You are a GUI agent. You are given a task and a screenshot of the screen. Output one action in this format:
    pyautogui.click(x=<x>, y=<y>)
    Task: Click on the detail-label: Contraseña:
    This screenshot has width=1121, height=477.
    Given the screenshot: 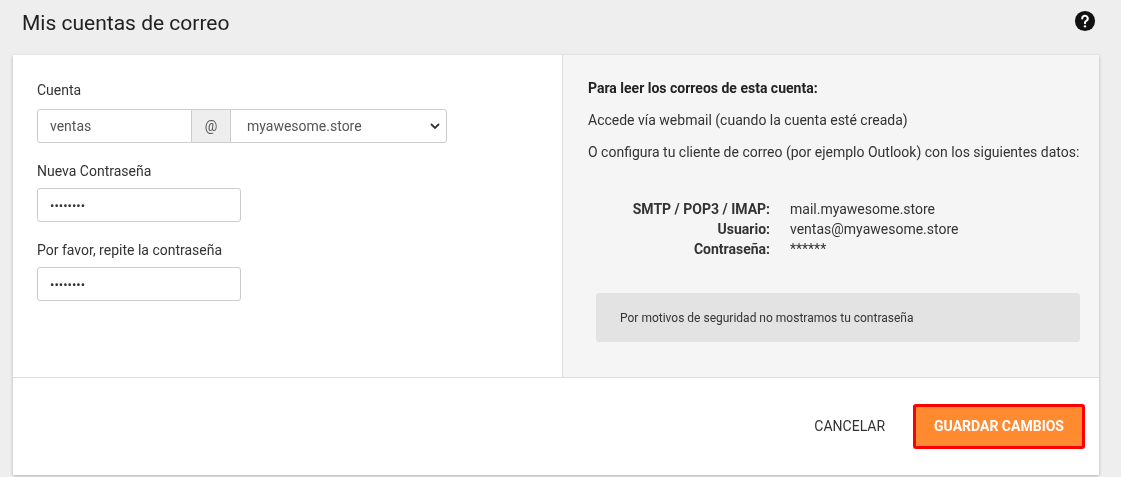 What is the action you would take?
    pyautogui.click(x=731, y=249)
    